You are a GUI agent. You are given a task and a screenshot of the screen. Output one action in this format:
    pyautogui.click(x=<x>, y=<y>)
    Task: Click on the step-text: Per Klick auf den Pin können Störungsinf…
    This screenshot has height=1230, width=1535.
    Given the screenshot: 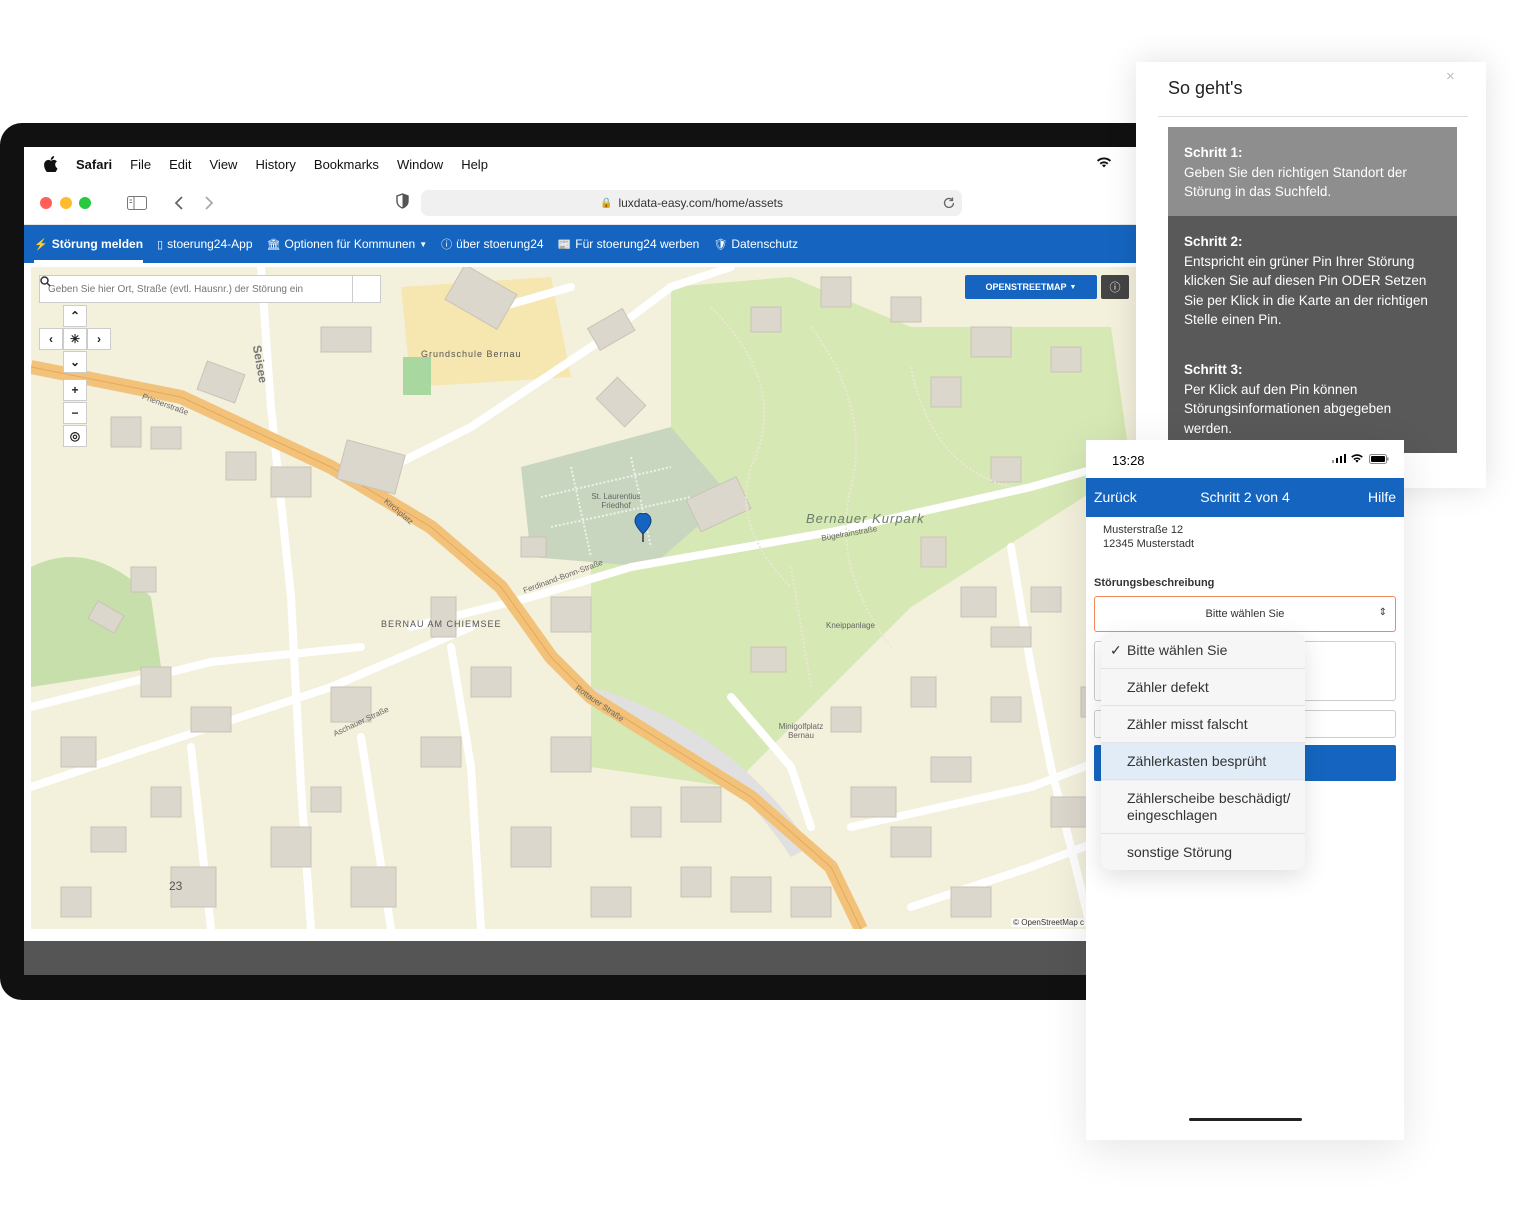 What is the action you would take?
    pyautogui.click(x=1288, y=408)
    